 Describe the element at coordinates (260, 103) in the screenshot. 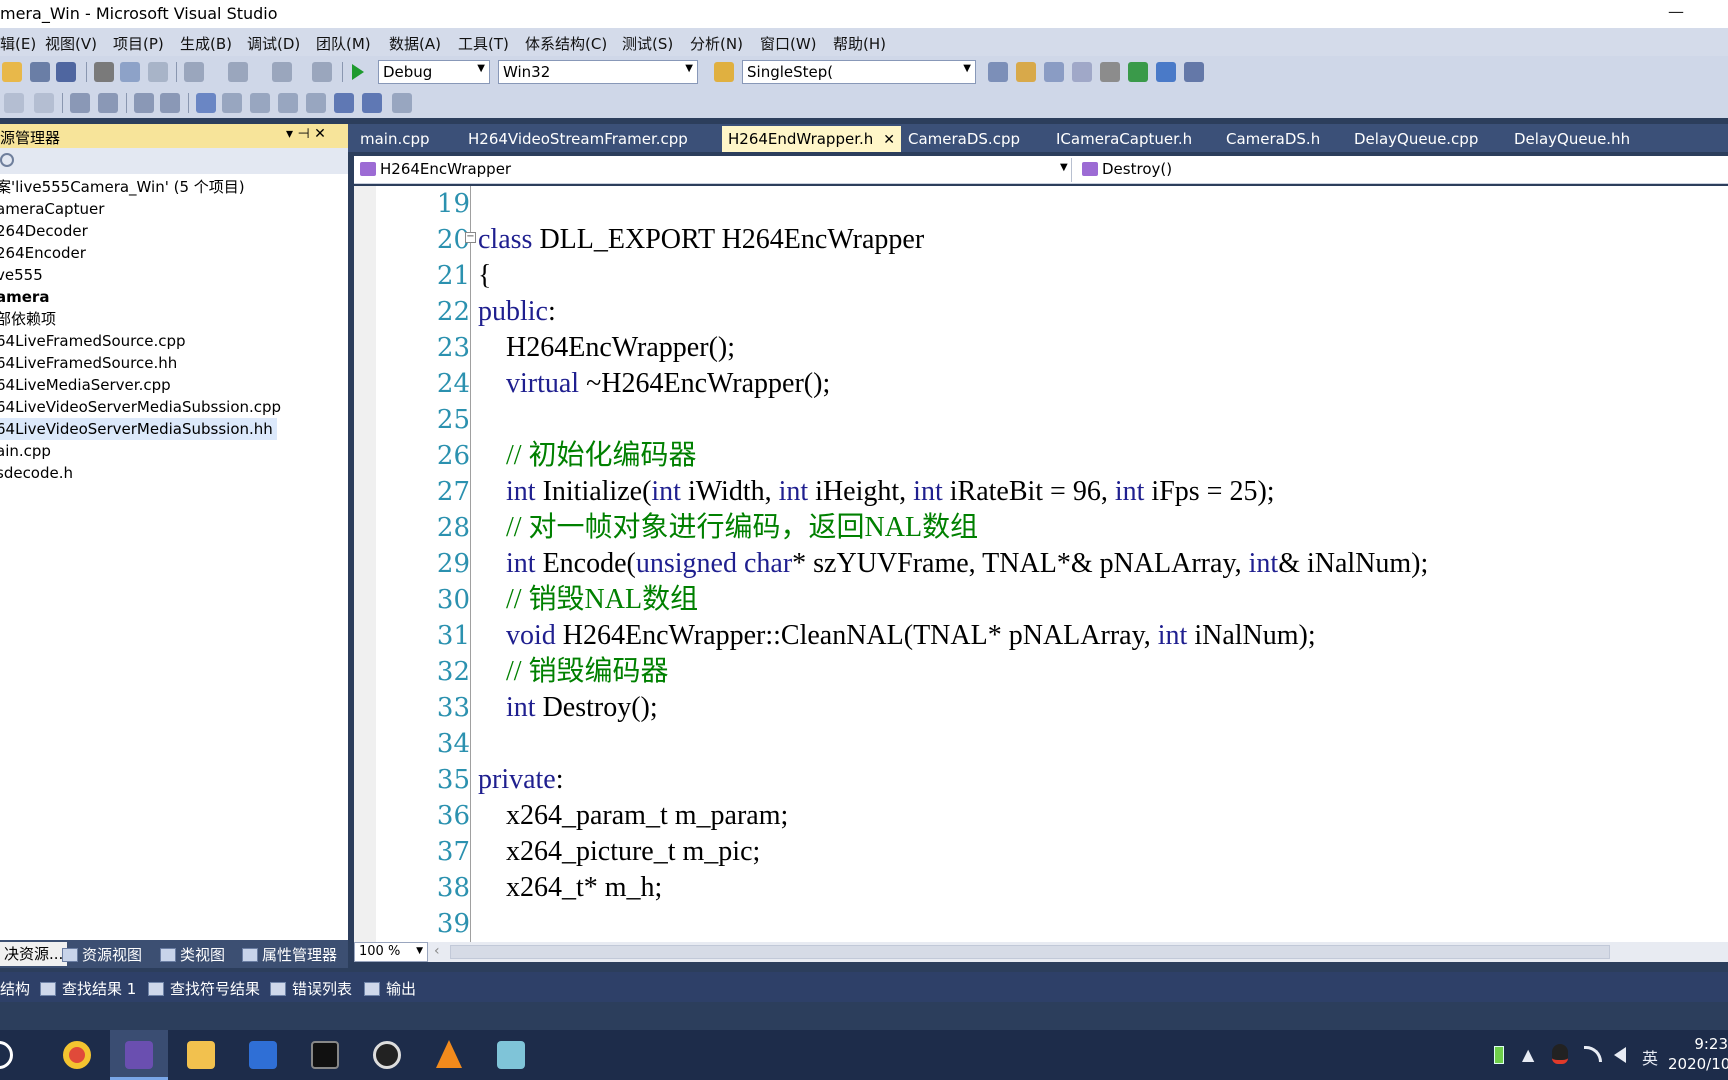

I see `next-bookmark-icon` at that location.